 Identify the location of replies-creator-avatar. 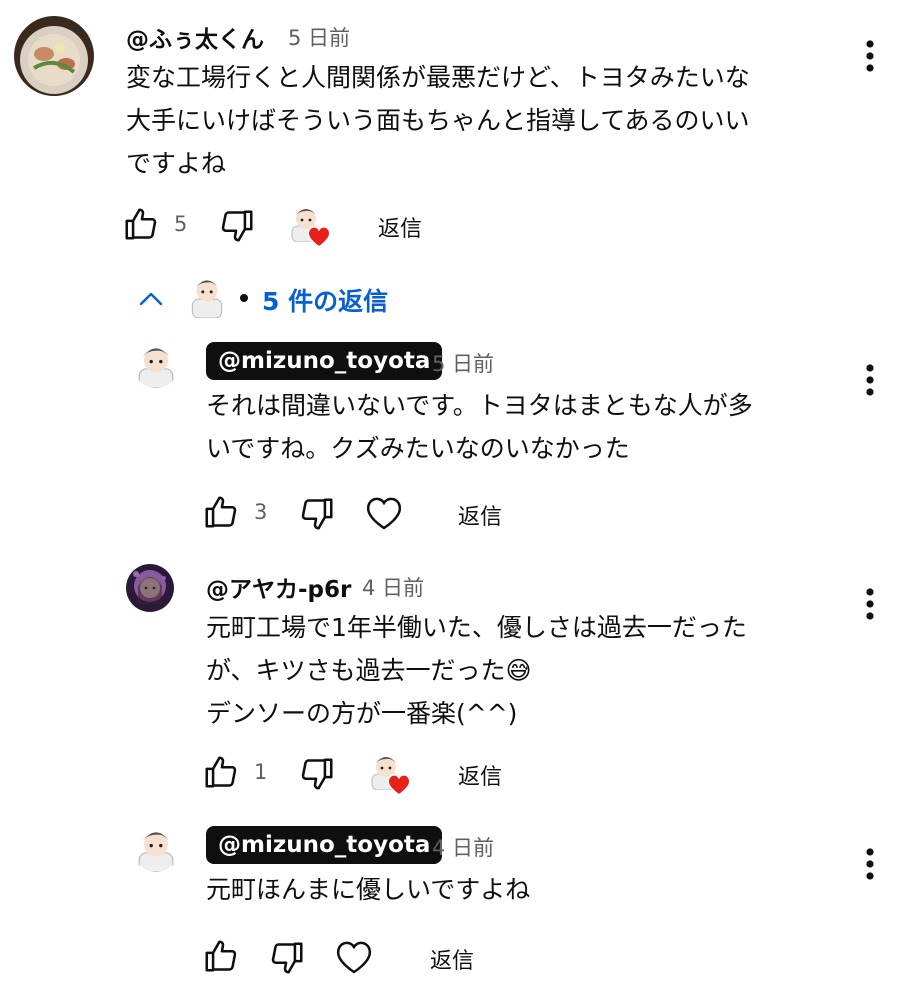
(207, 297).